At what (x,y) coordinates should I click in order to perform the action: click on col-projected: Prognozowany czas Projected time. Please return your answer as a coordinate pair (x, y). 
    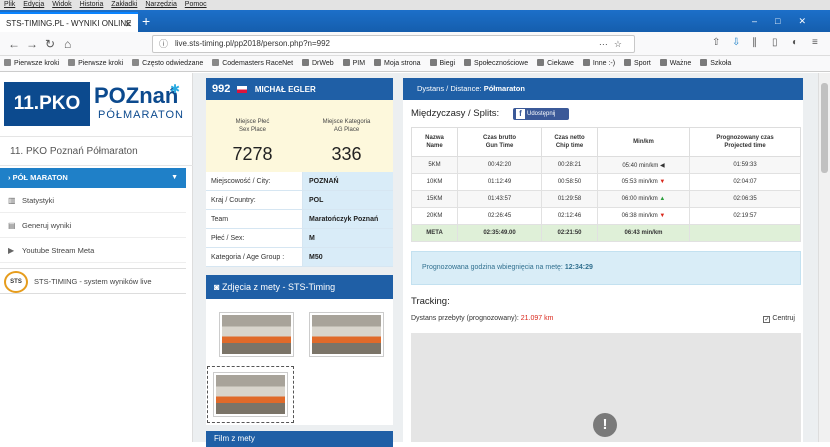
    Looking at the image, I should click on (745, 142).